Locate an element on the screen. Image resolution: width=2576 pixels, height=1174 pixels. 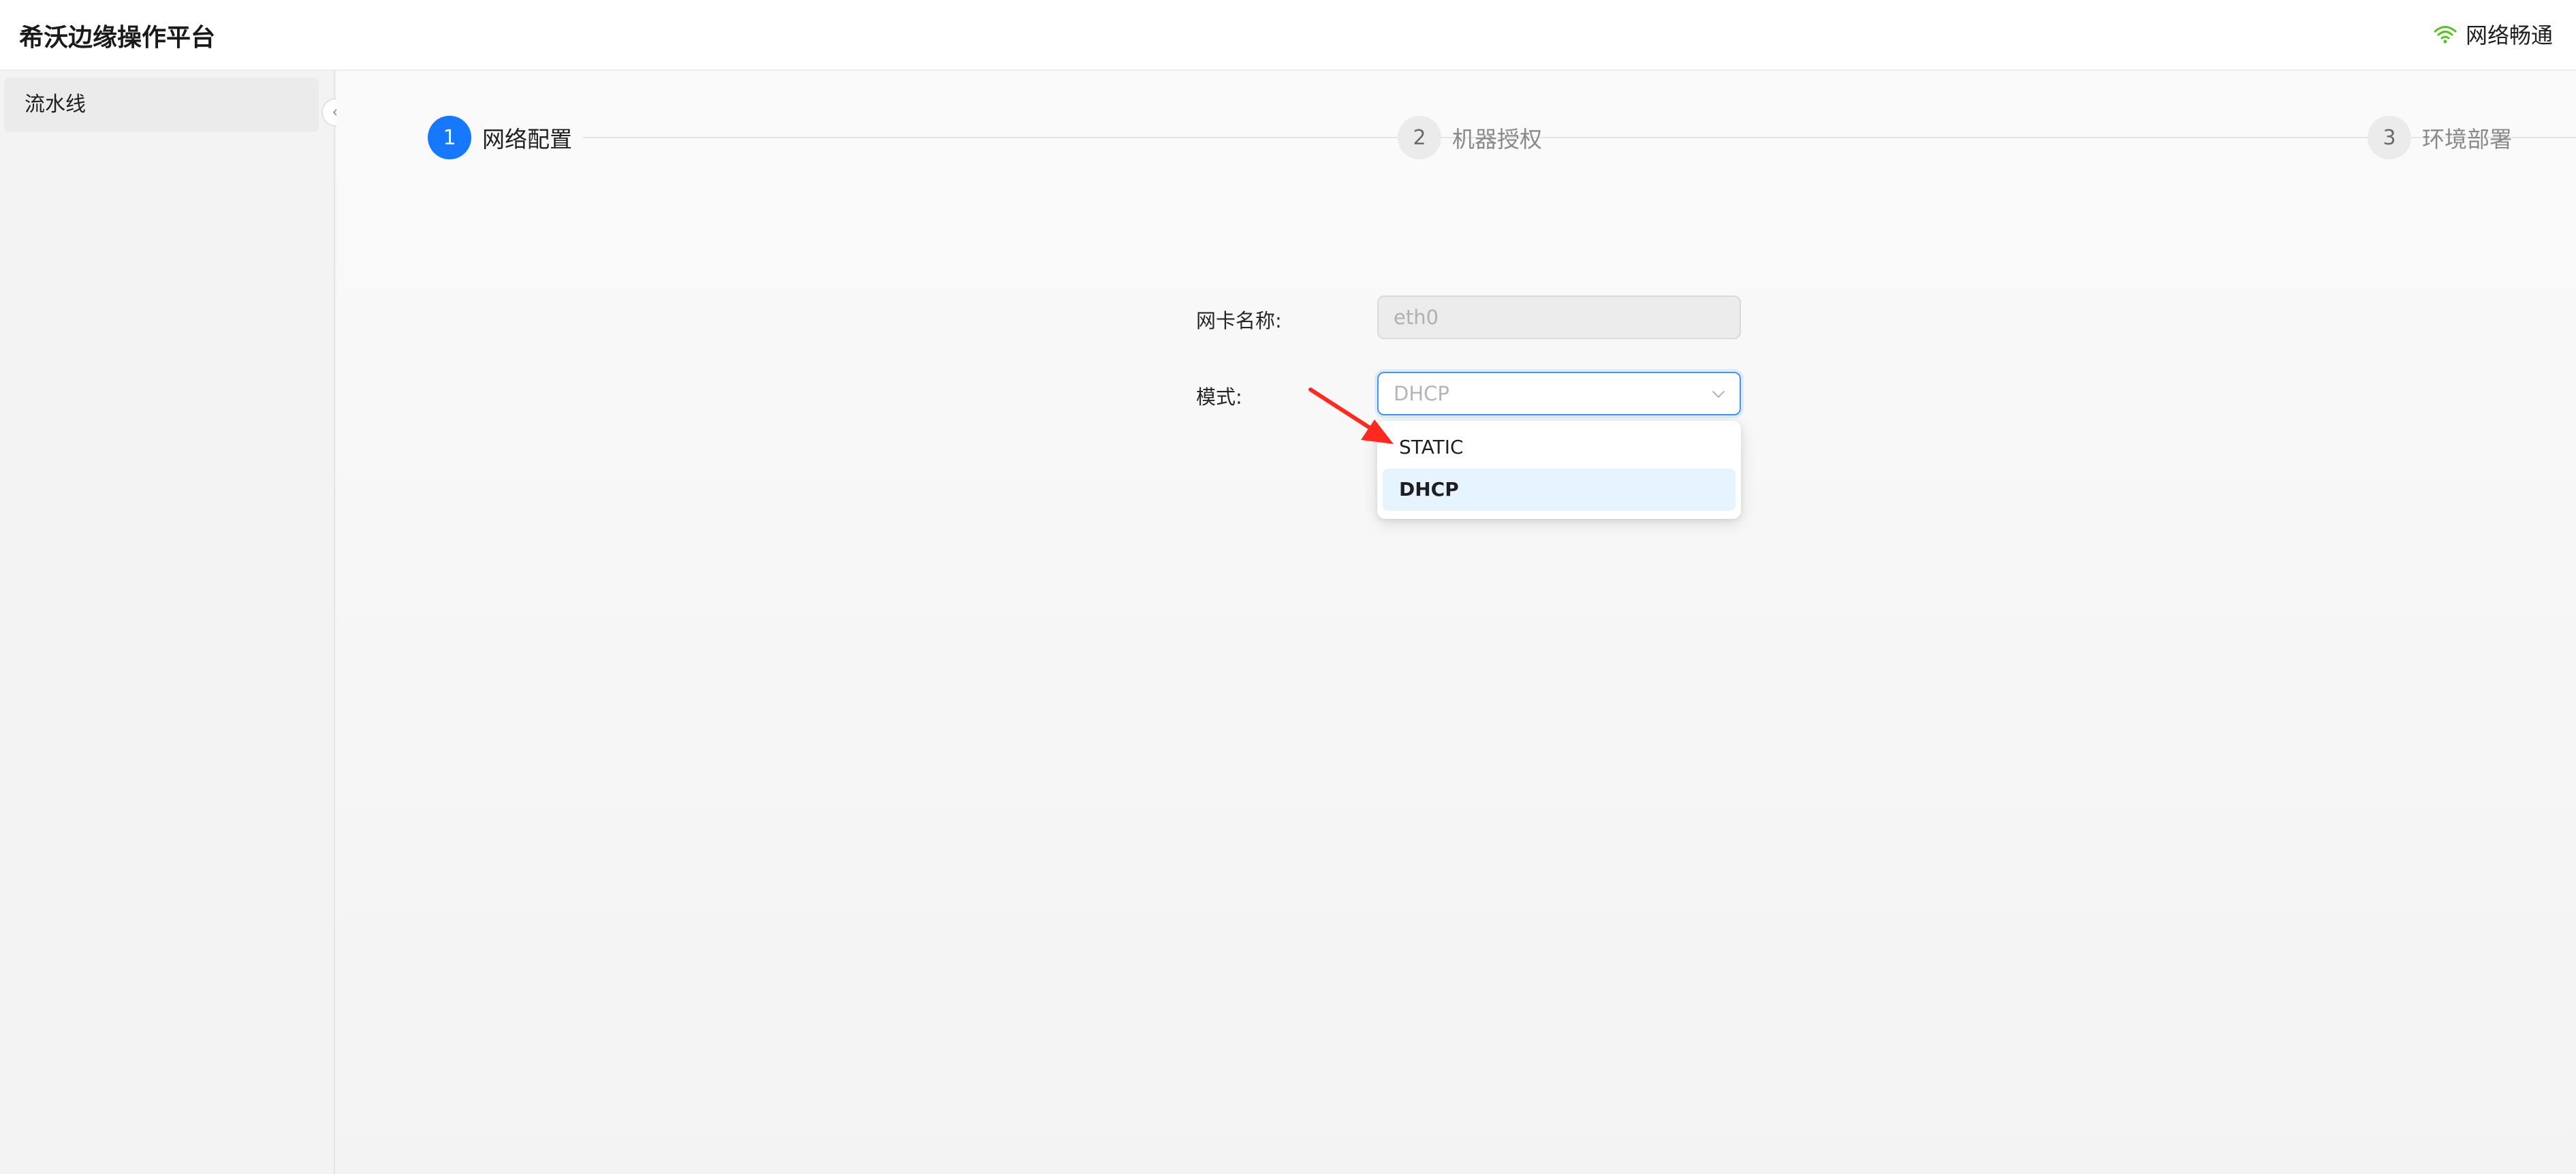
nic-name-label: 网卡名称: is located at coordinates (1239, 320).